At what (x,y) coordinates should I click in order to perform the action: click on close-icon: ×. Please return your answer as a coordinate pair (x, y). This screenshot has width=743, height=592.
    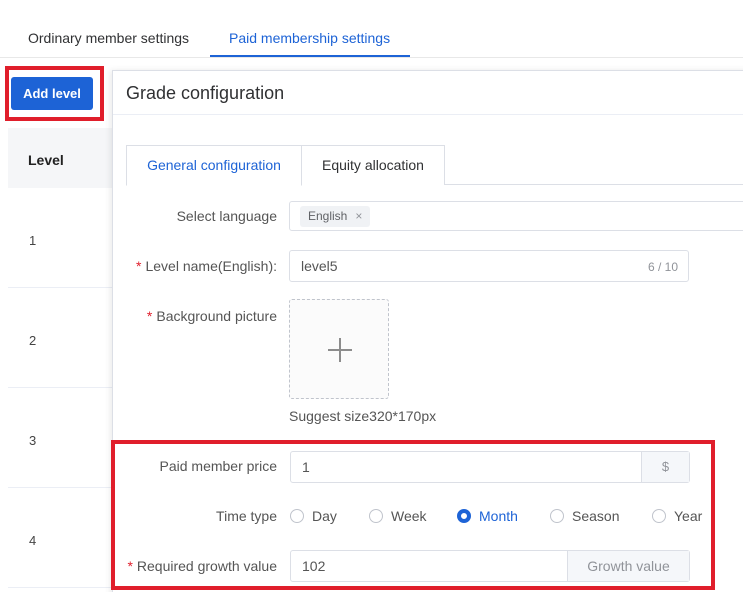
    Looking at the image, I should click on (358, 216).